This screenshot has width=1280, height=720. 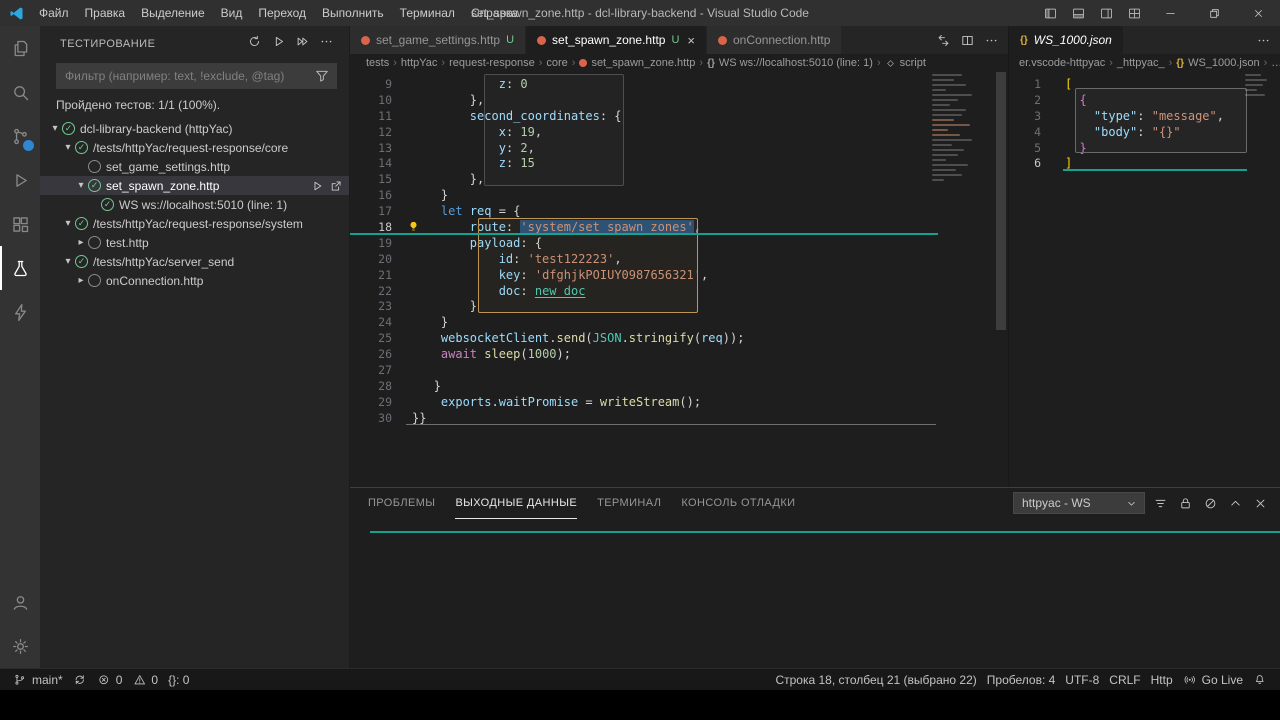 What do you see at coordinates (1185, 503) in the screenshot?
I see `lock-scroll-icon` at bounding box center [1185, 503].